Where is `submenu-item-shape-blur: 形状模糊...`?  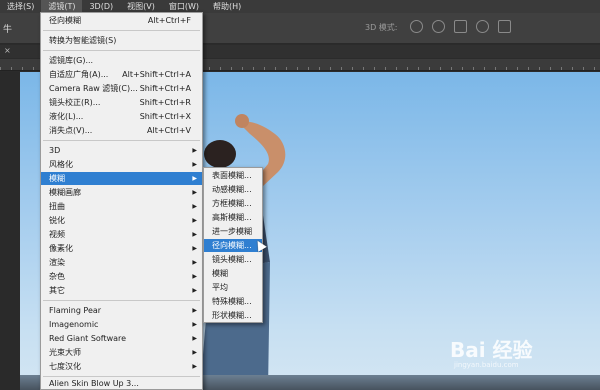
submenu-item-shape-blur: 形状模糊... is located at coordinates (233, 315).